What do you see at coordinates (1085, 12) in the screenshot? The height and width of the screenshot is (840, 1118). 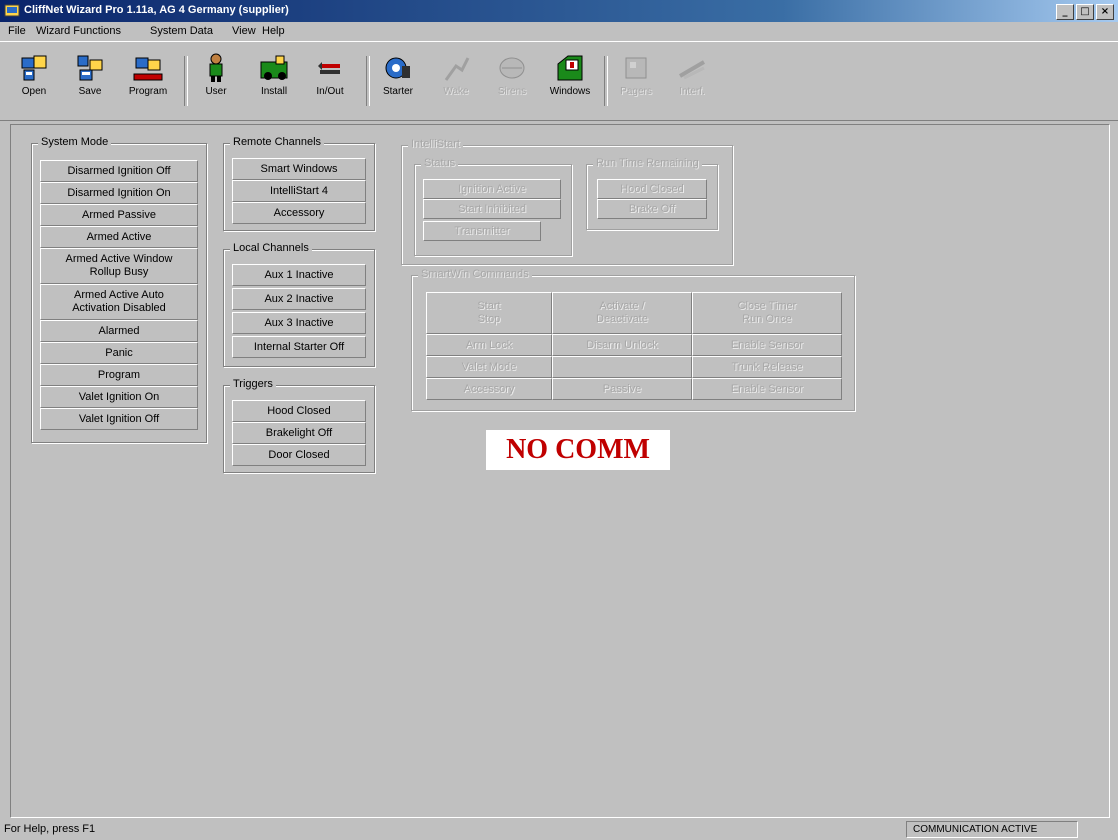 I see `maximize-button: □` at bounding box center [1085, 12].